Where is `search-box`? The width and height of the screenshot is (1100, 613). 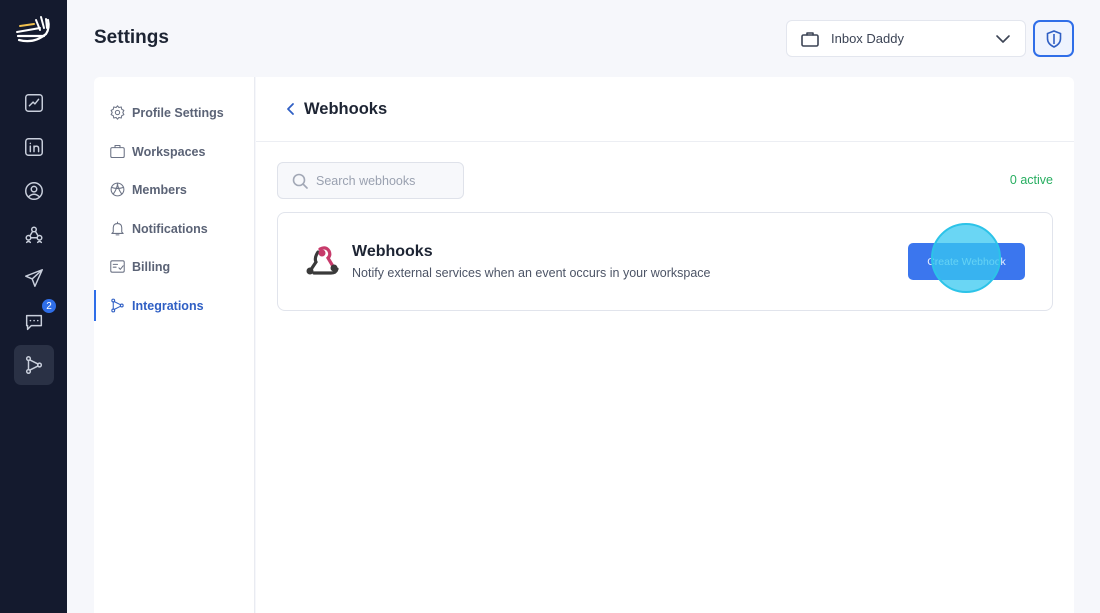
search-box is located at coordinates (370, 180).